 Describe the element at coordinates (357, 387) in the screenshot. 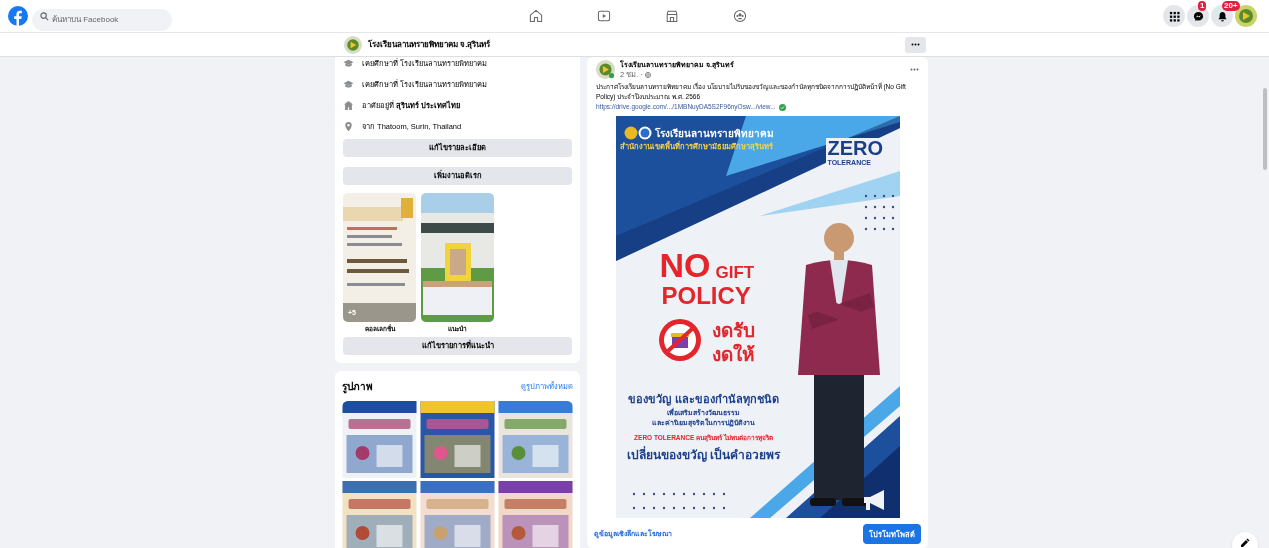

I see `section-title: รูปภาพ` at that location.